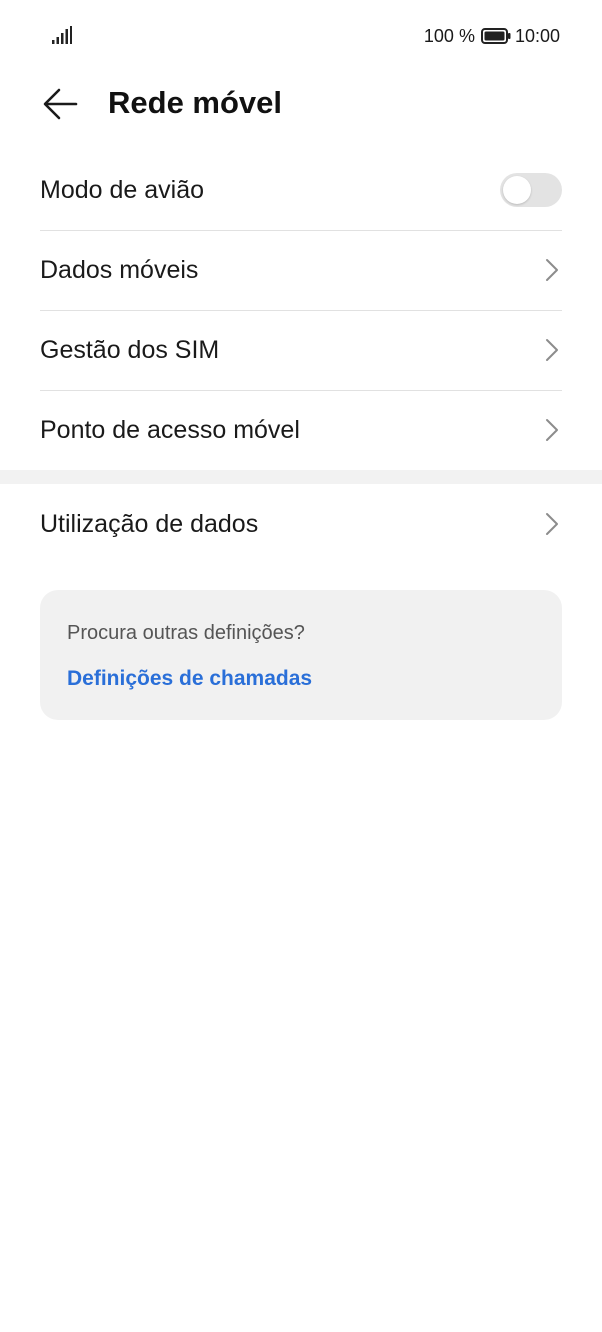 This screenshot has width=602, height=1332. Describe the element at coordinates (170, 429) in the screenshot. I see `hotspot-label: Ponto de acesso móvel` at that location.